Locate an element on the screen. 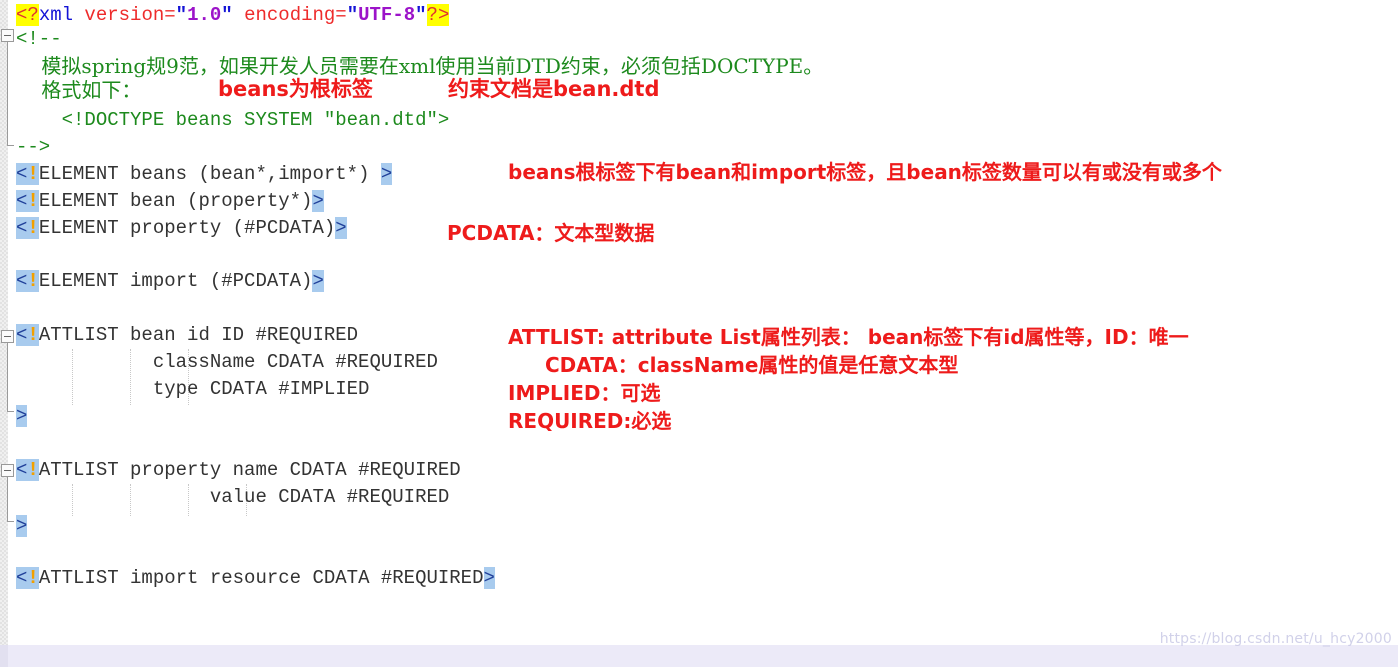 The height and width of the screenshot is (667, 1398). value-version: 1.0 is located at coordinates (204, 15).